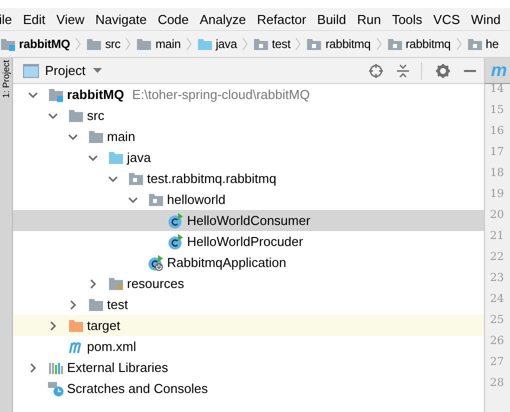 The width and height of the screenshot is (510, 412). Describe the element at coordinates (6, 79) in the screenshot. I see `project-side-tab: 1: Project` at that location.